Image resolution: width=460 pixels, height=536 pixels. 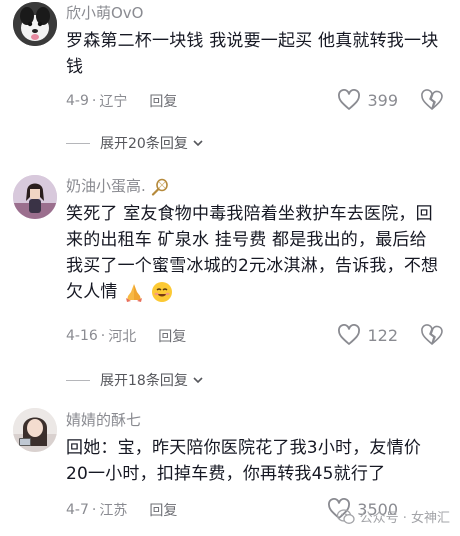 I want to click on username: 婧婧的酥七, so click(x=103, y=419).